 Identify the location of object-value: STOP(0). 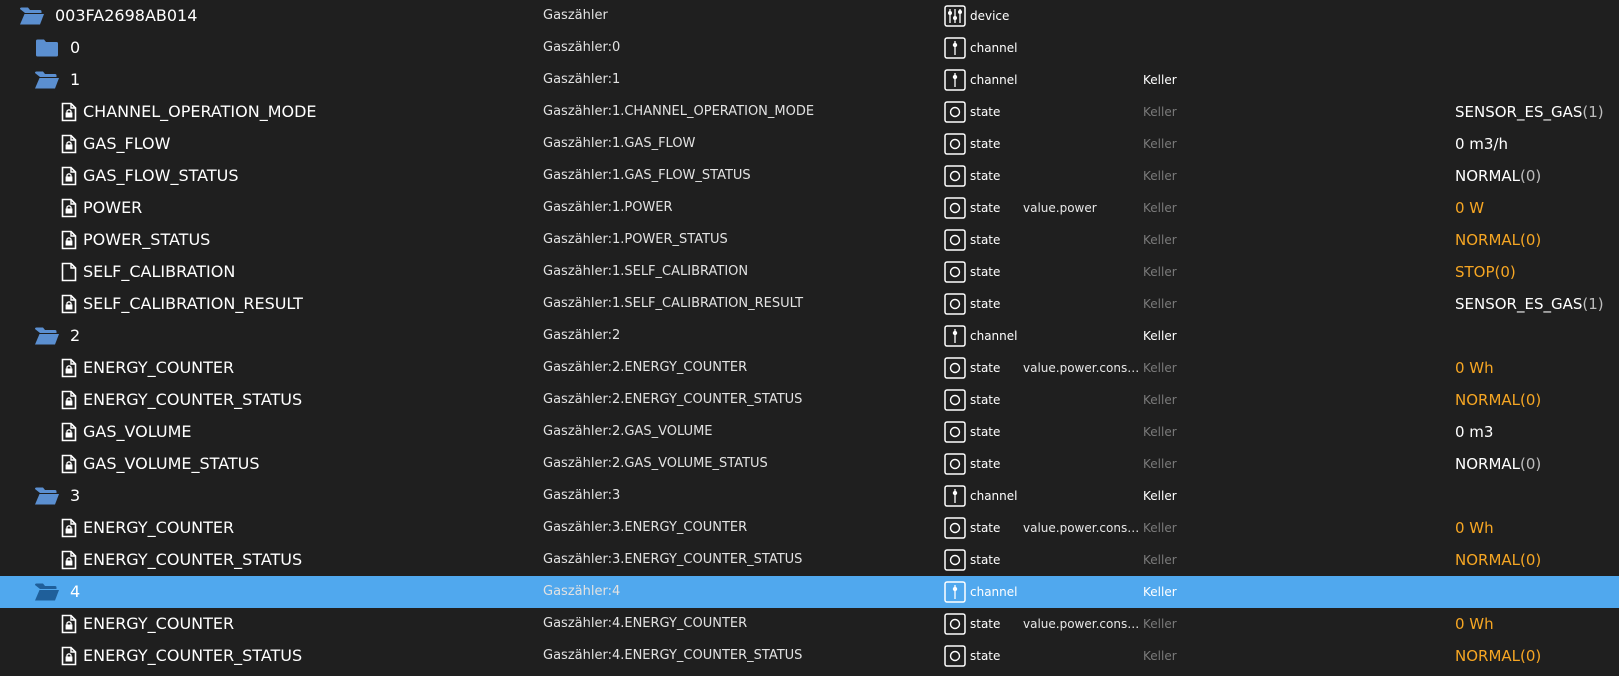
(1485, 272).